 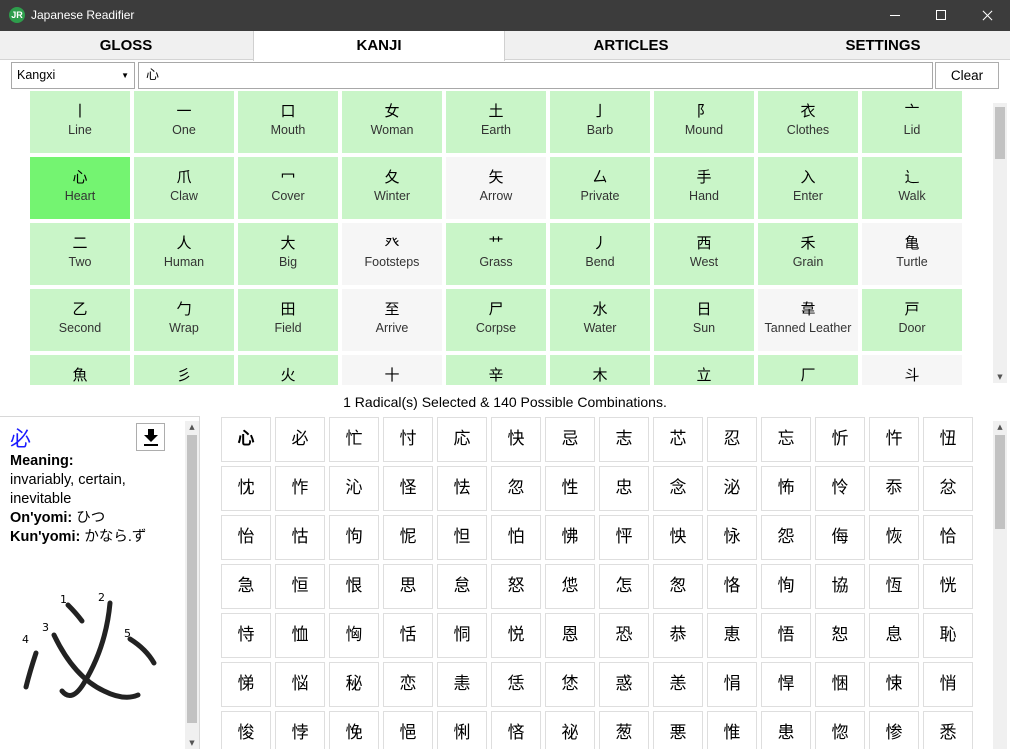 I want to click on kanji-result-cell: 秘, so click(x=354, y=684).